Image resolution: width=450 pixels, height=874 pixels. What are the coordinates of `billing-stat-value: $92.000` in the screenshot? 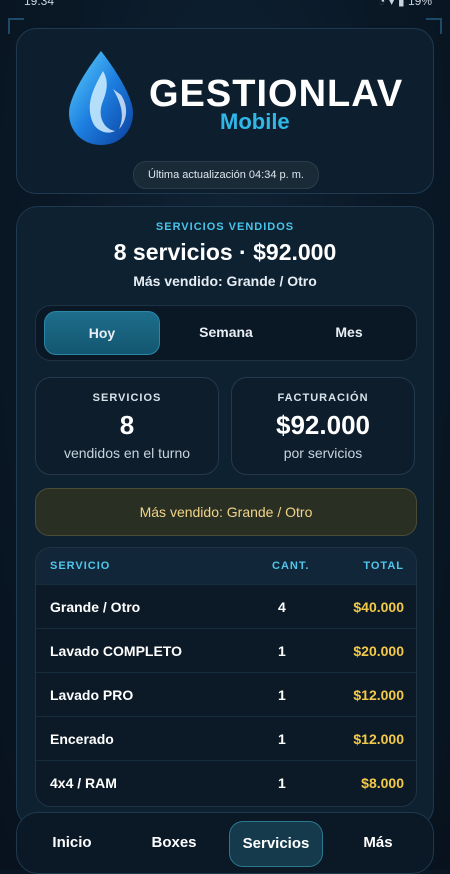 It's located at (323, 425).